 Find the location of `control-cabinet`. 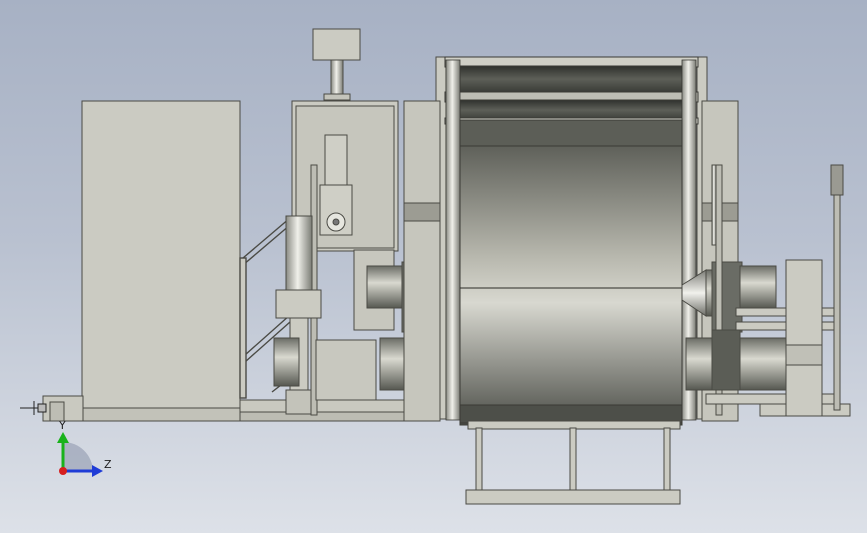

control-cabinet is located at coordinates (161, 261).